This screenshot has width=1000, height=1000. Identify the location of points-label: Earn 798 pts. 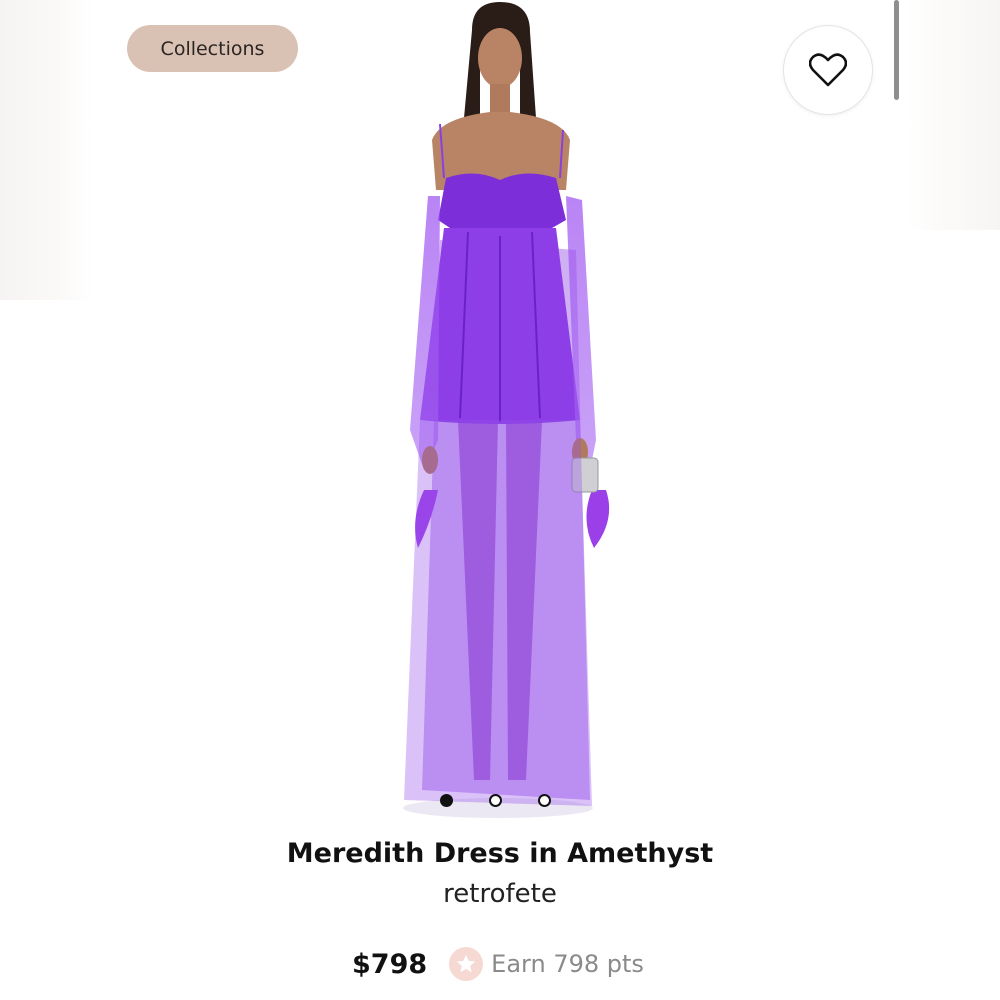
(567, 964).